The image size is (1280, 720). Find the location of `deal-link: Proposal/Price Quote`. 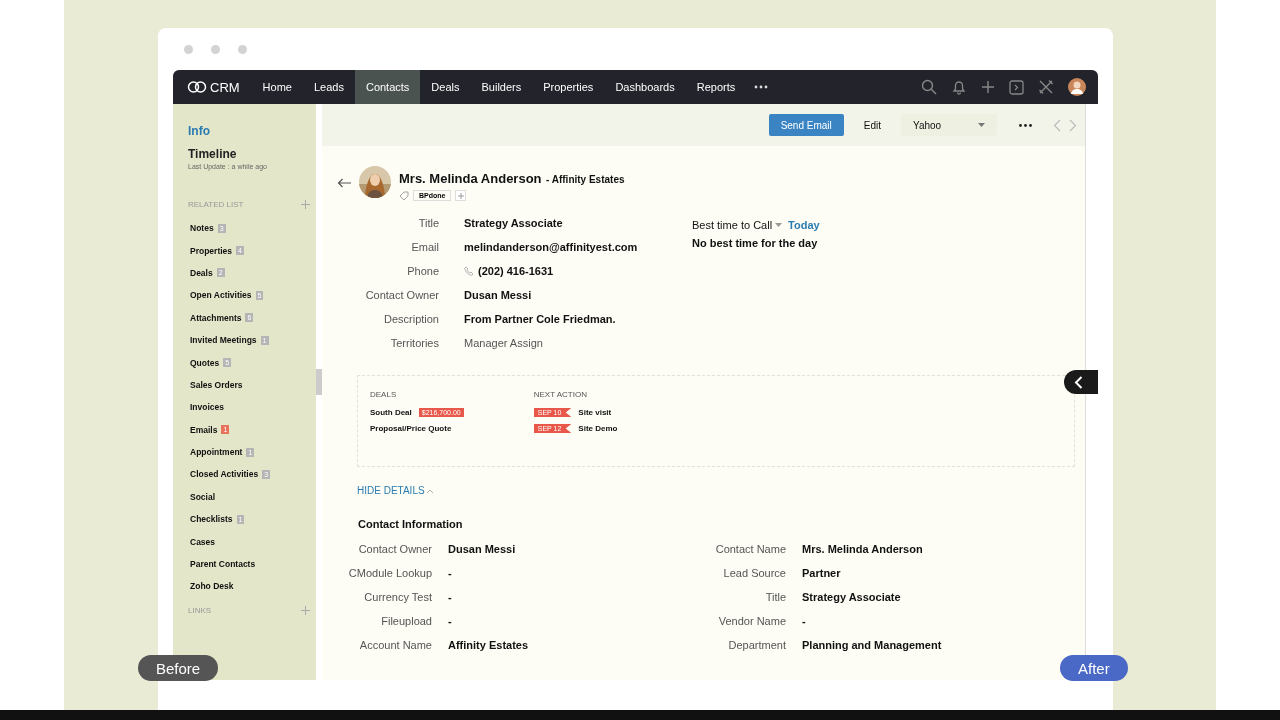

deal-link: Proposal/Price Quote is located at coordinates (411, 428).